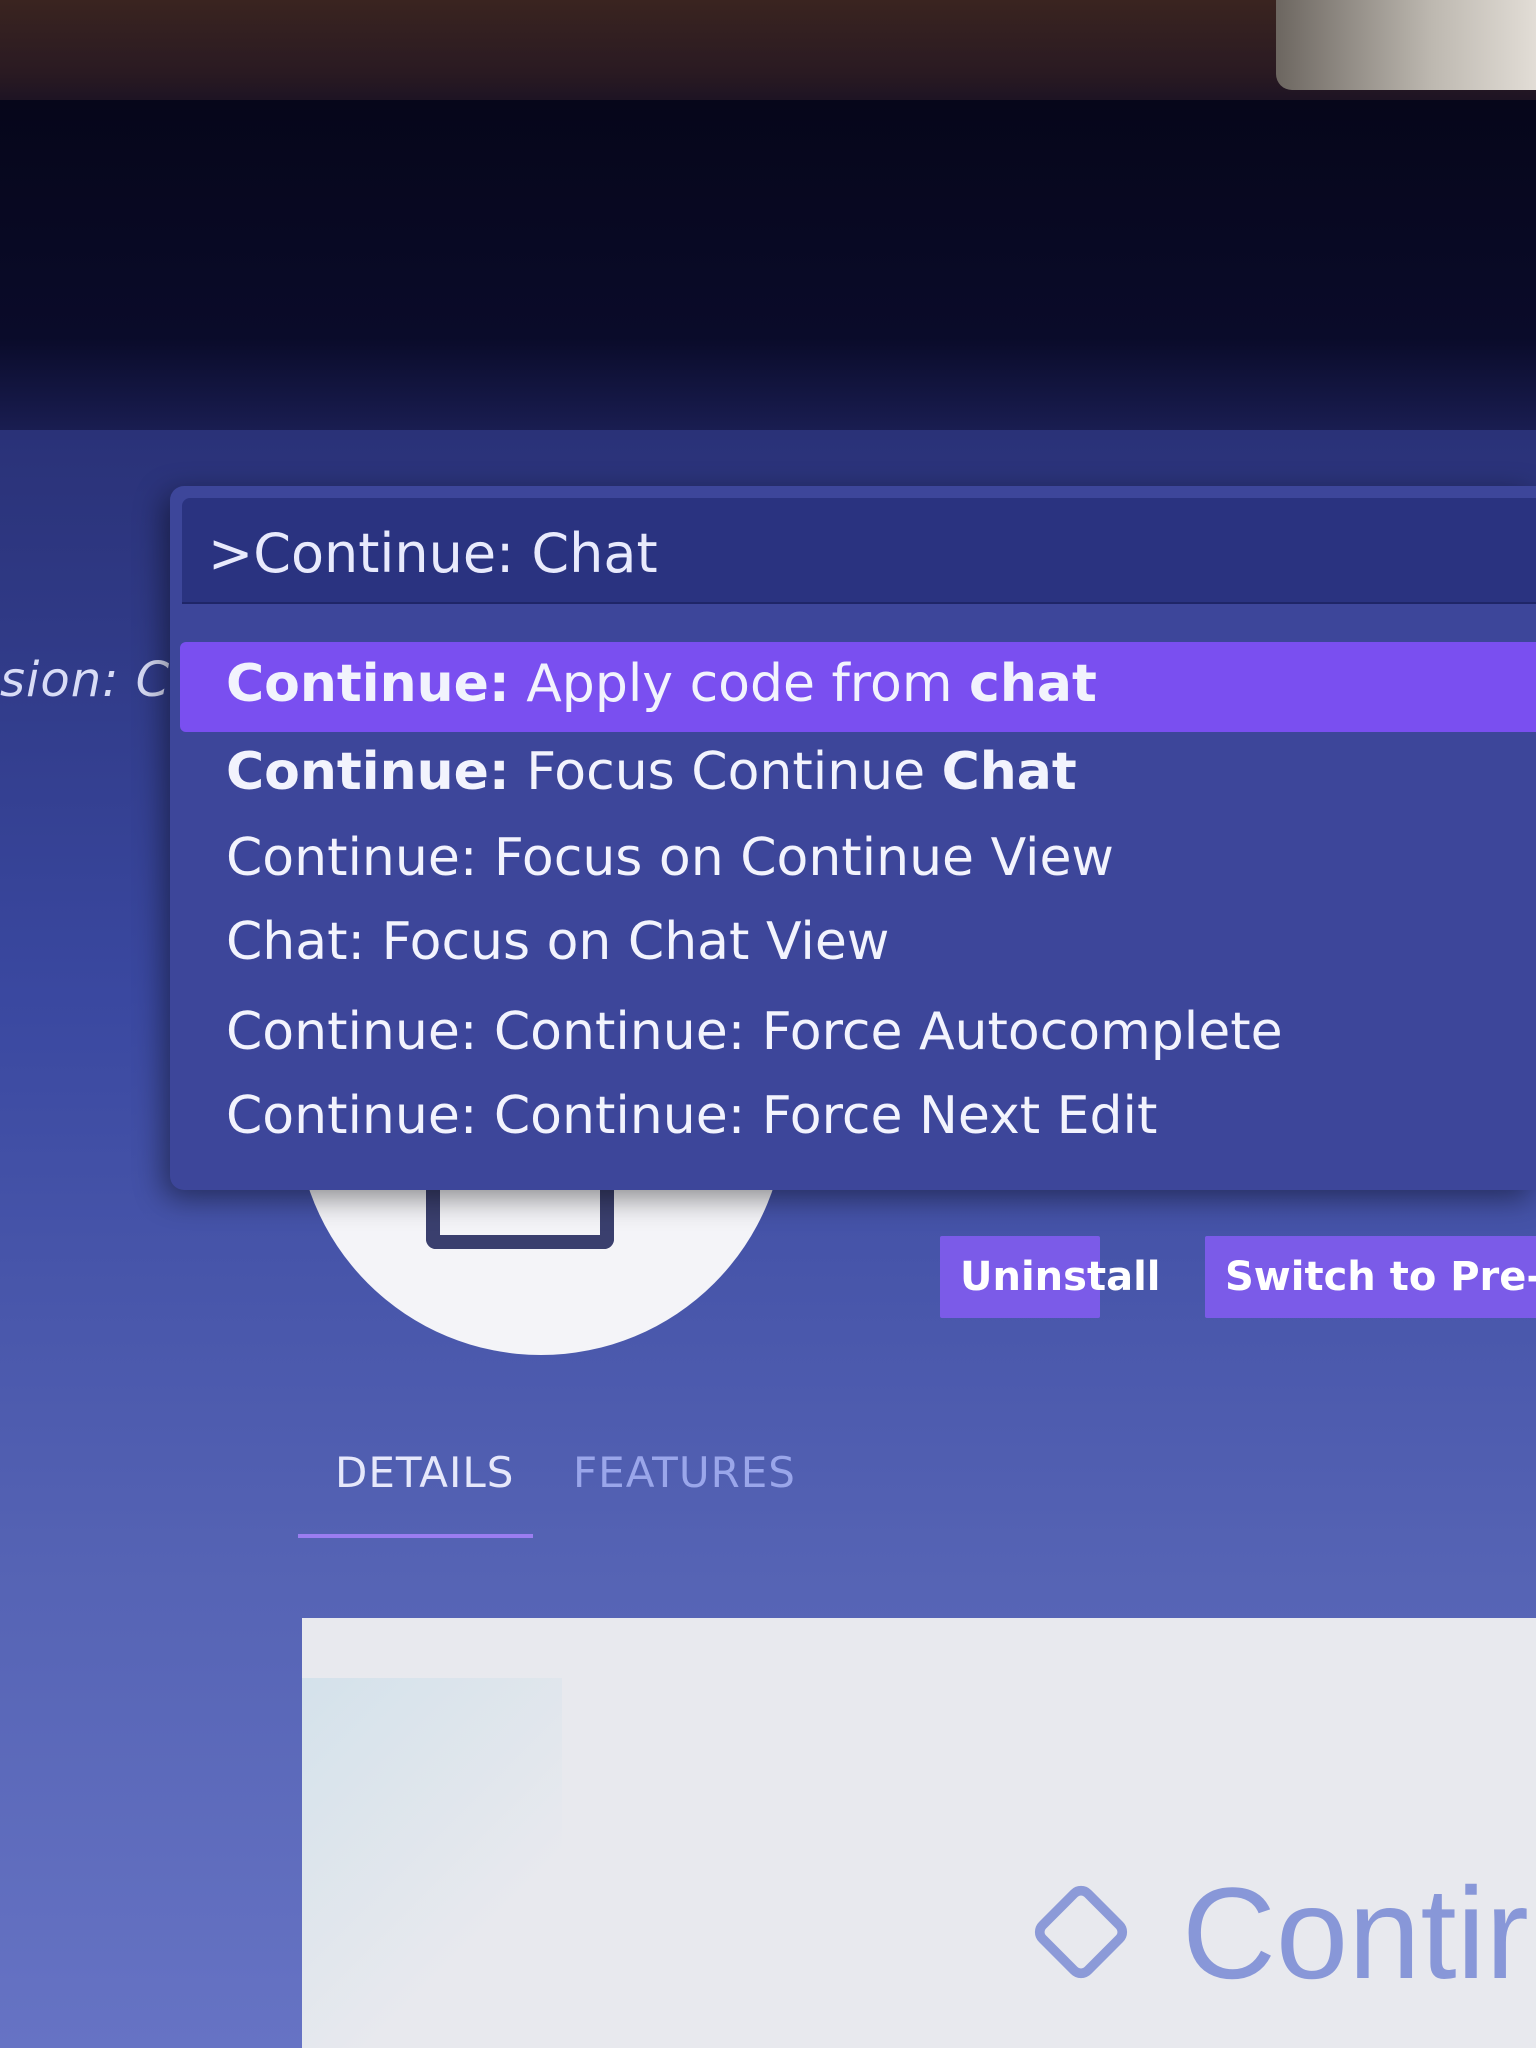  I want to click on uninstall-button: Uninstall, so click(1050, 1277).